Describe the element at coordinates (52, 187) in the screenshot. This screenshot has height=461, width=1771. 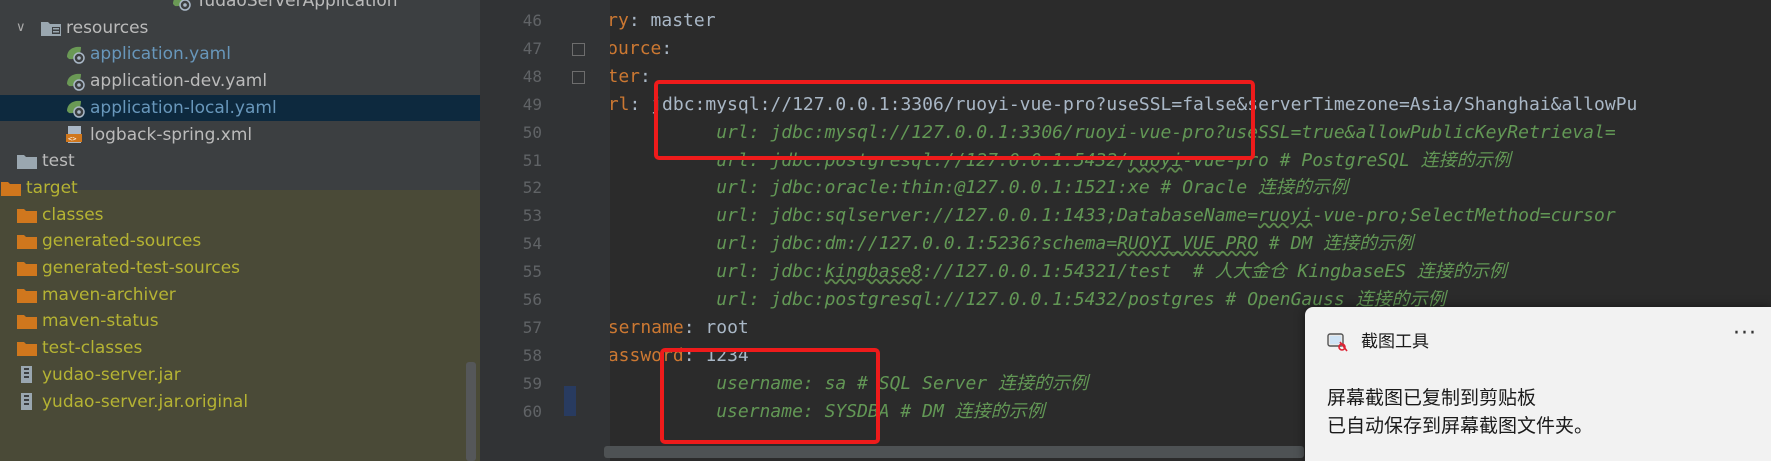
I see `tree-item-label: target` at that location.